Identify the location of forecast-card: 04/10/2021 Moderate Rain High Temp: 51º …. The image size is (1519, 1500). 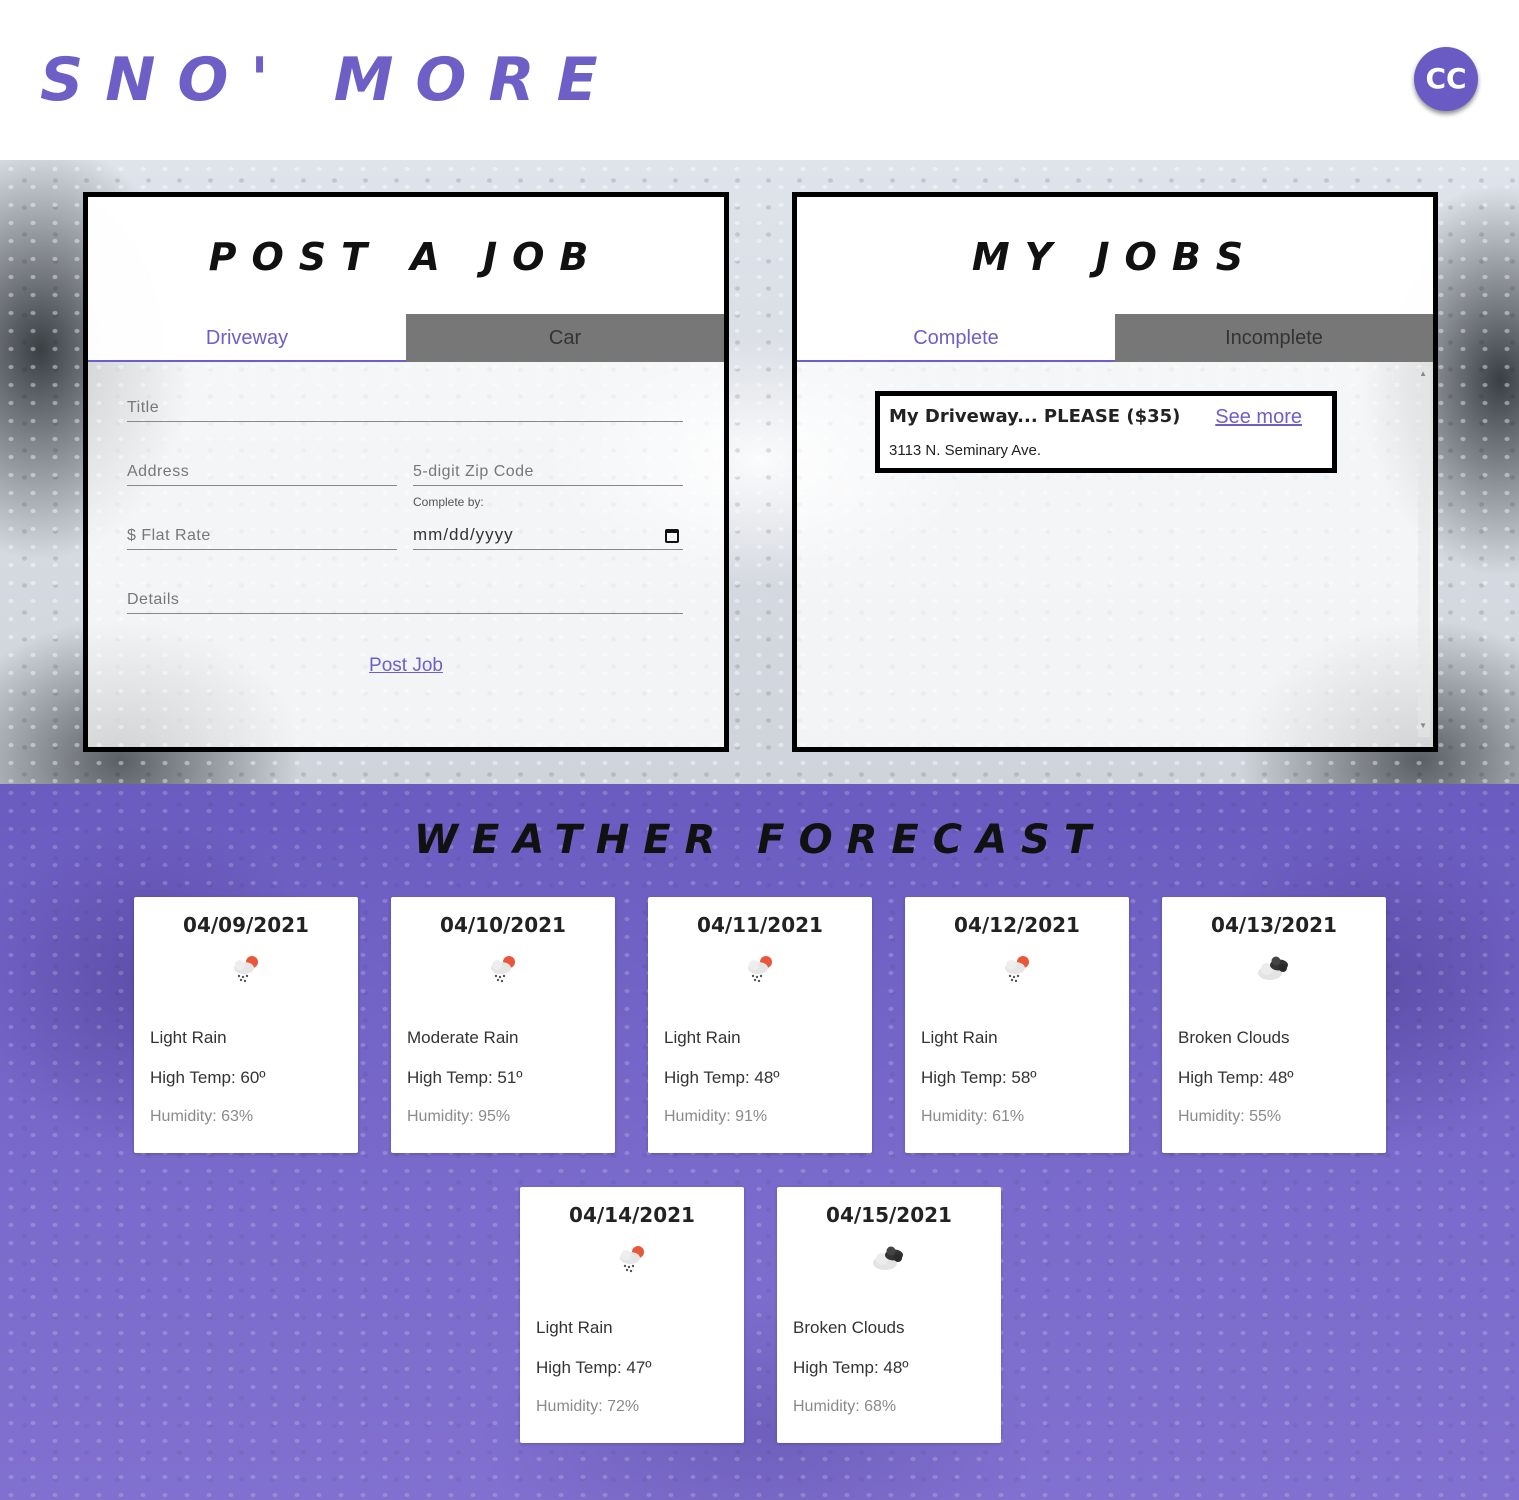
(503, 1025).